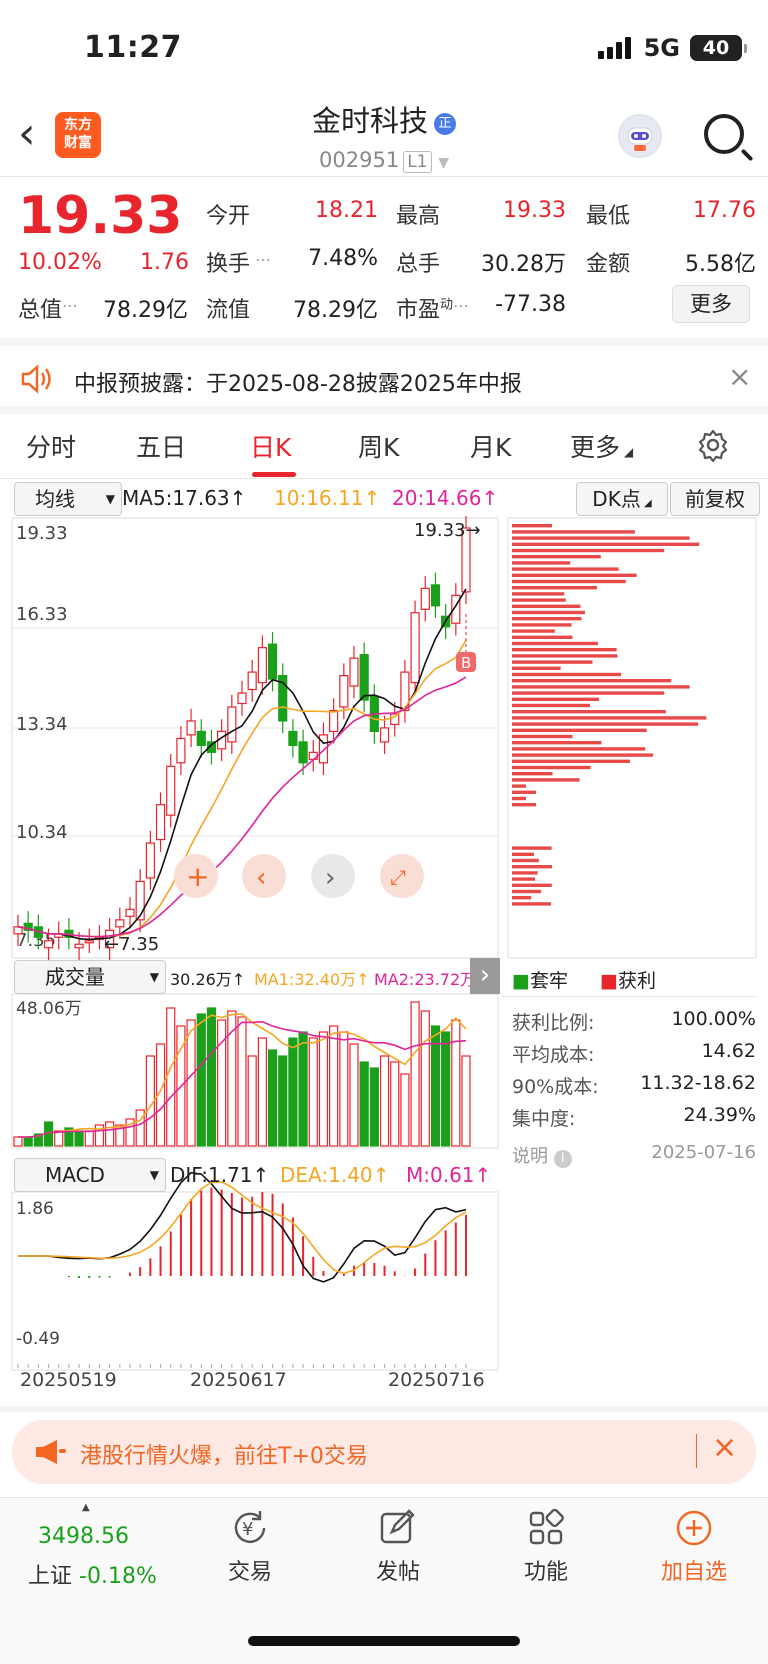  Describe the element at coordinates (38, 1339) in the screenshot. I see `macd-bottom-label: -0.49` at that location.